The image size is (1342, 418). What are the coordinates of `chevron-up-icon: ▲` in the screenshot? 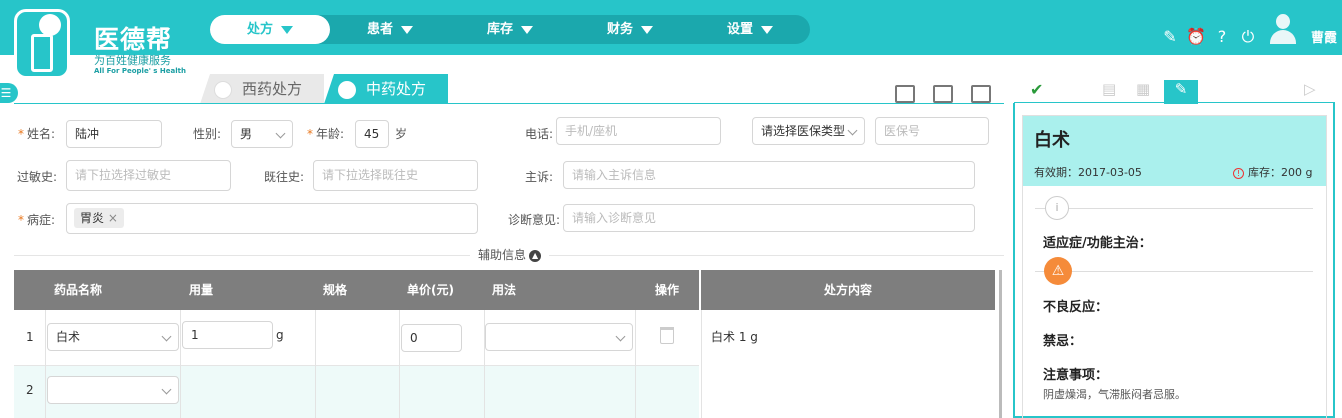 It's located at (535, 255).